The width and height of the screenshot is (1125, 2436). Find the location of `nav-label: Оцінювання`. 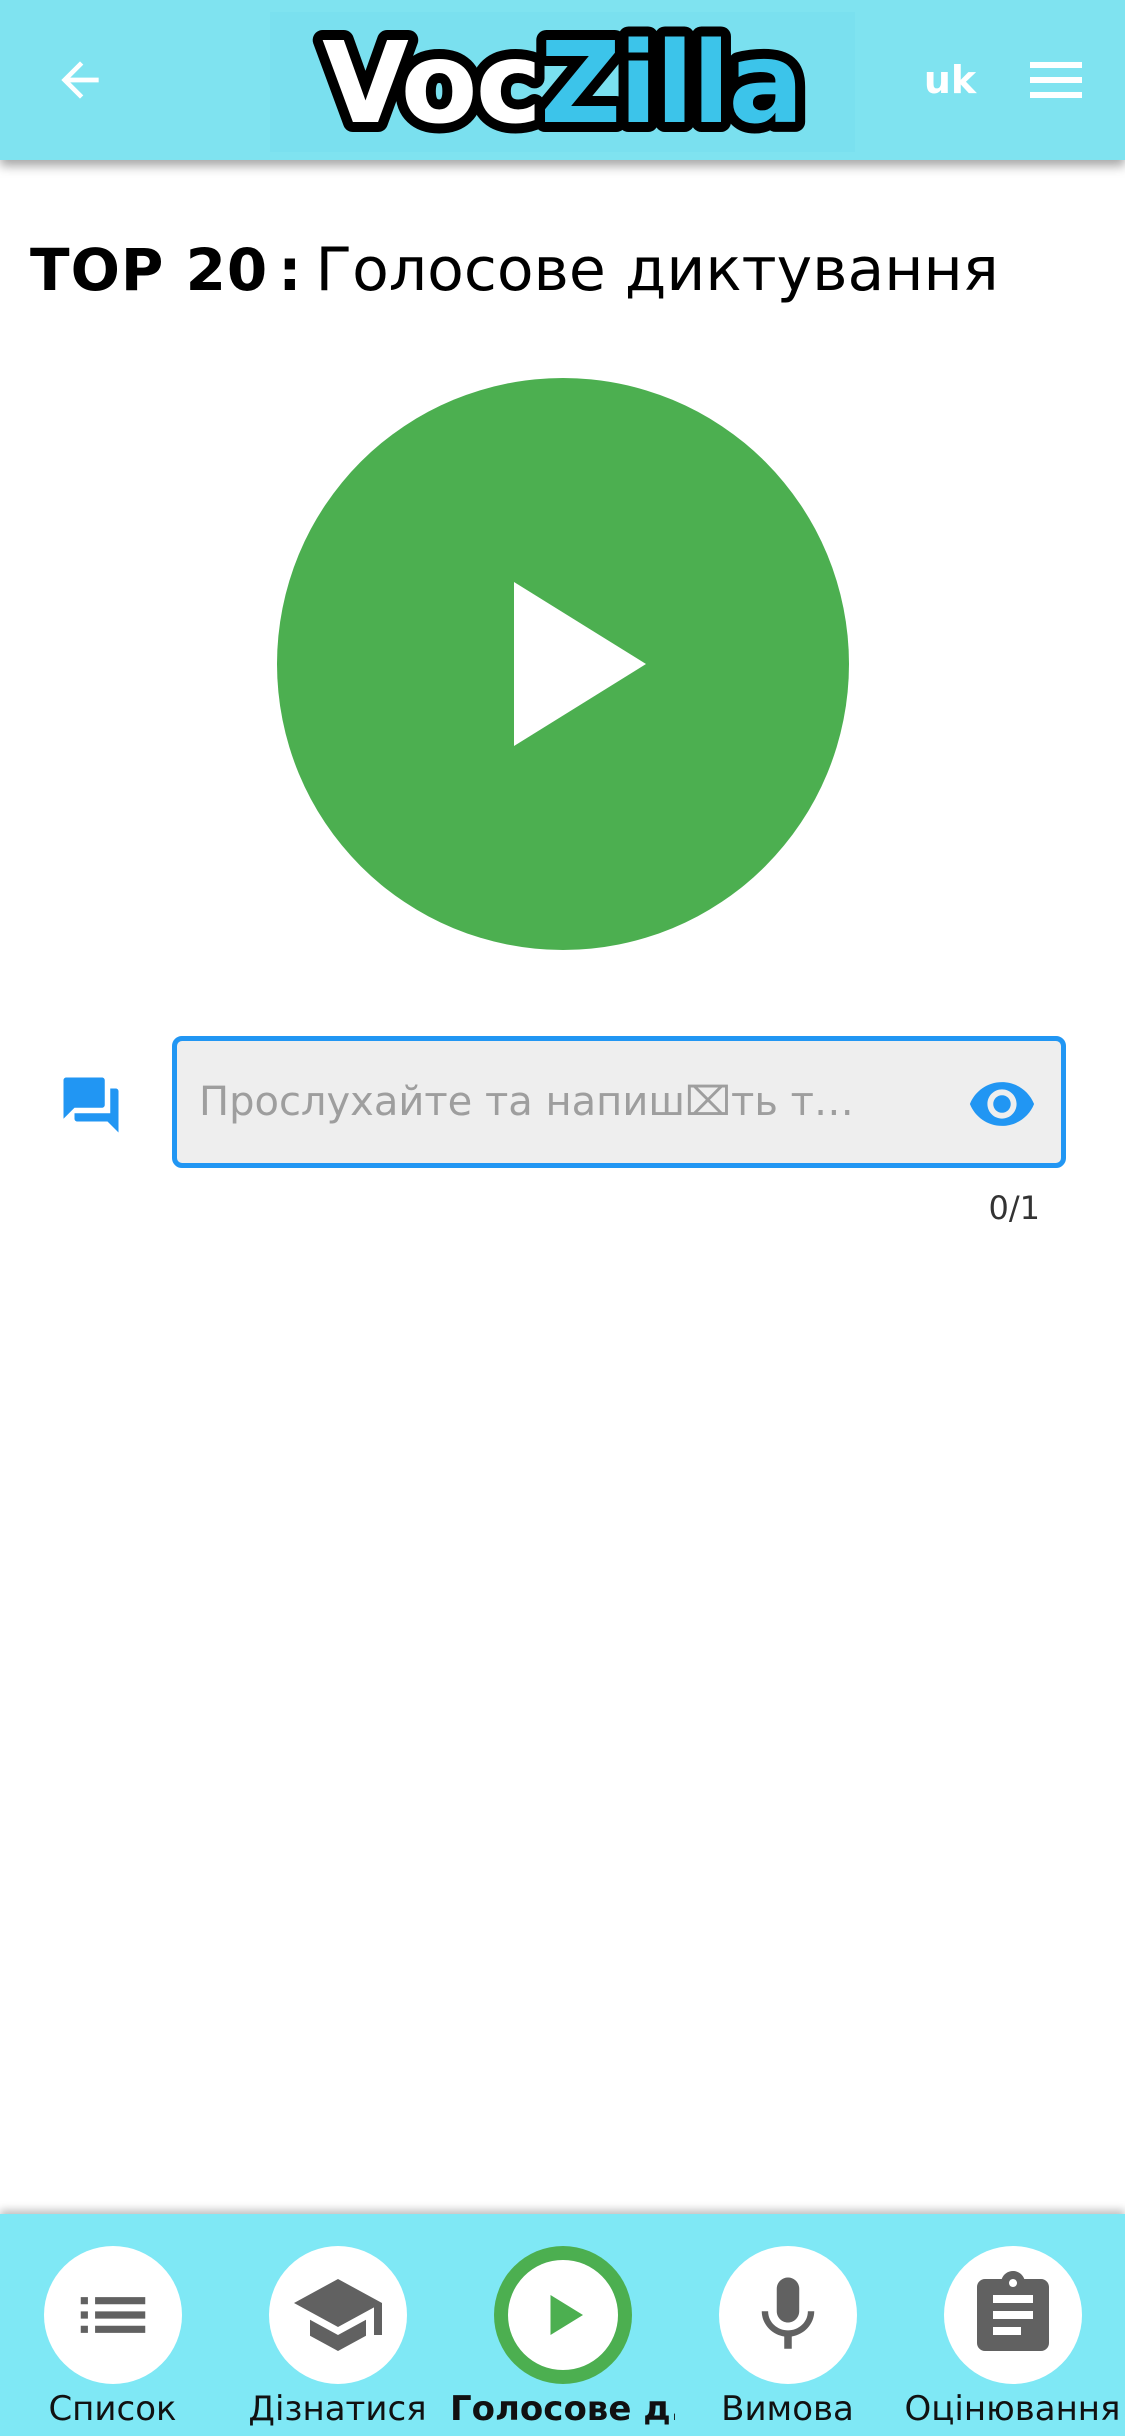

nav-label: Оцінювання is located at coordinates (1012, 2409).